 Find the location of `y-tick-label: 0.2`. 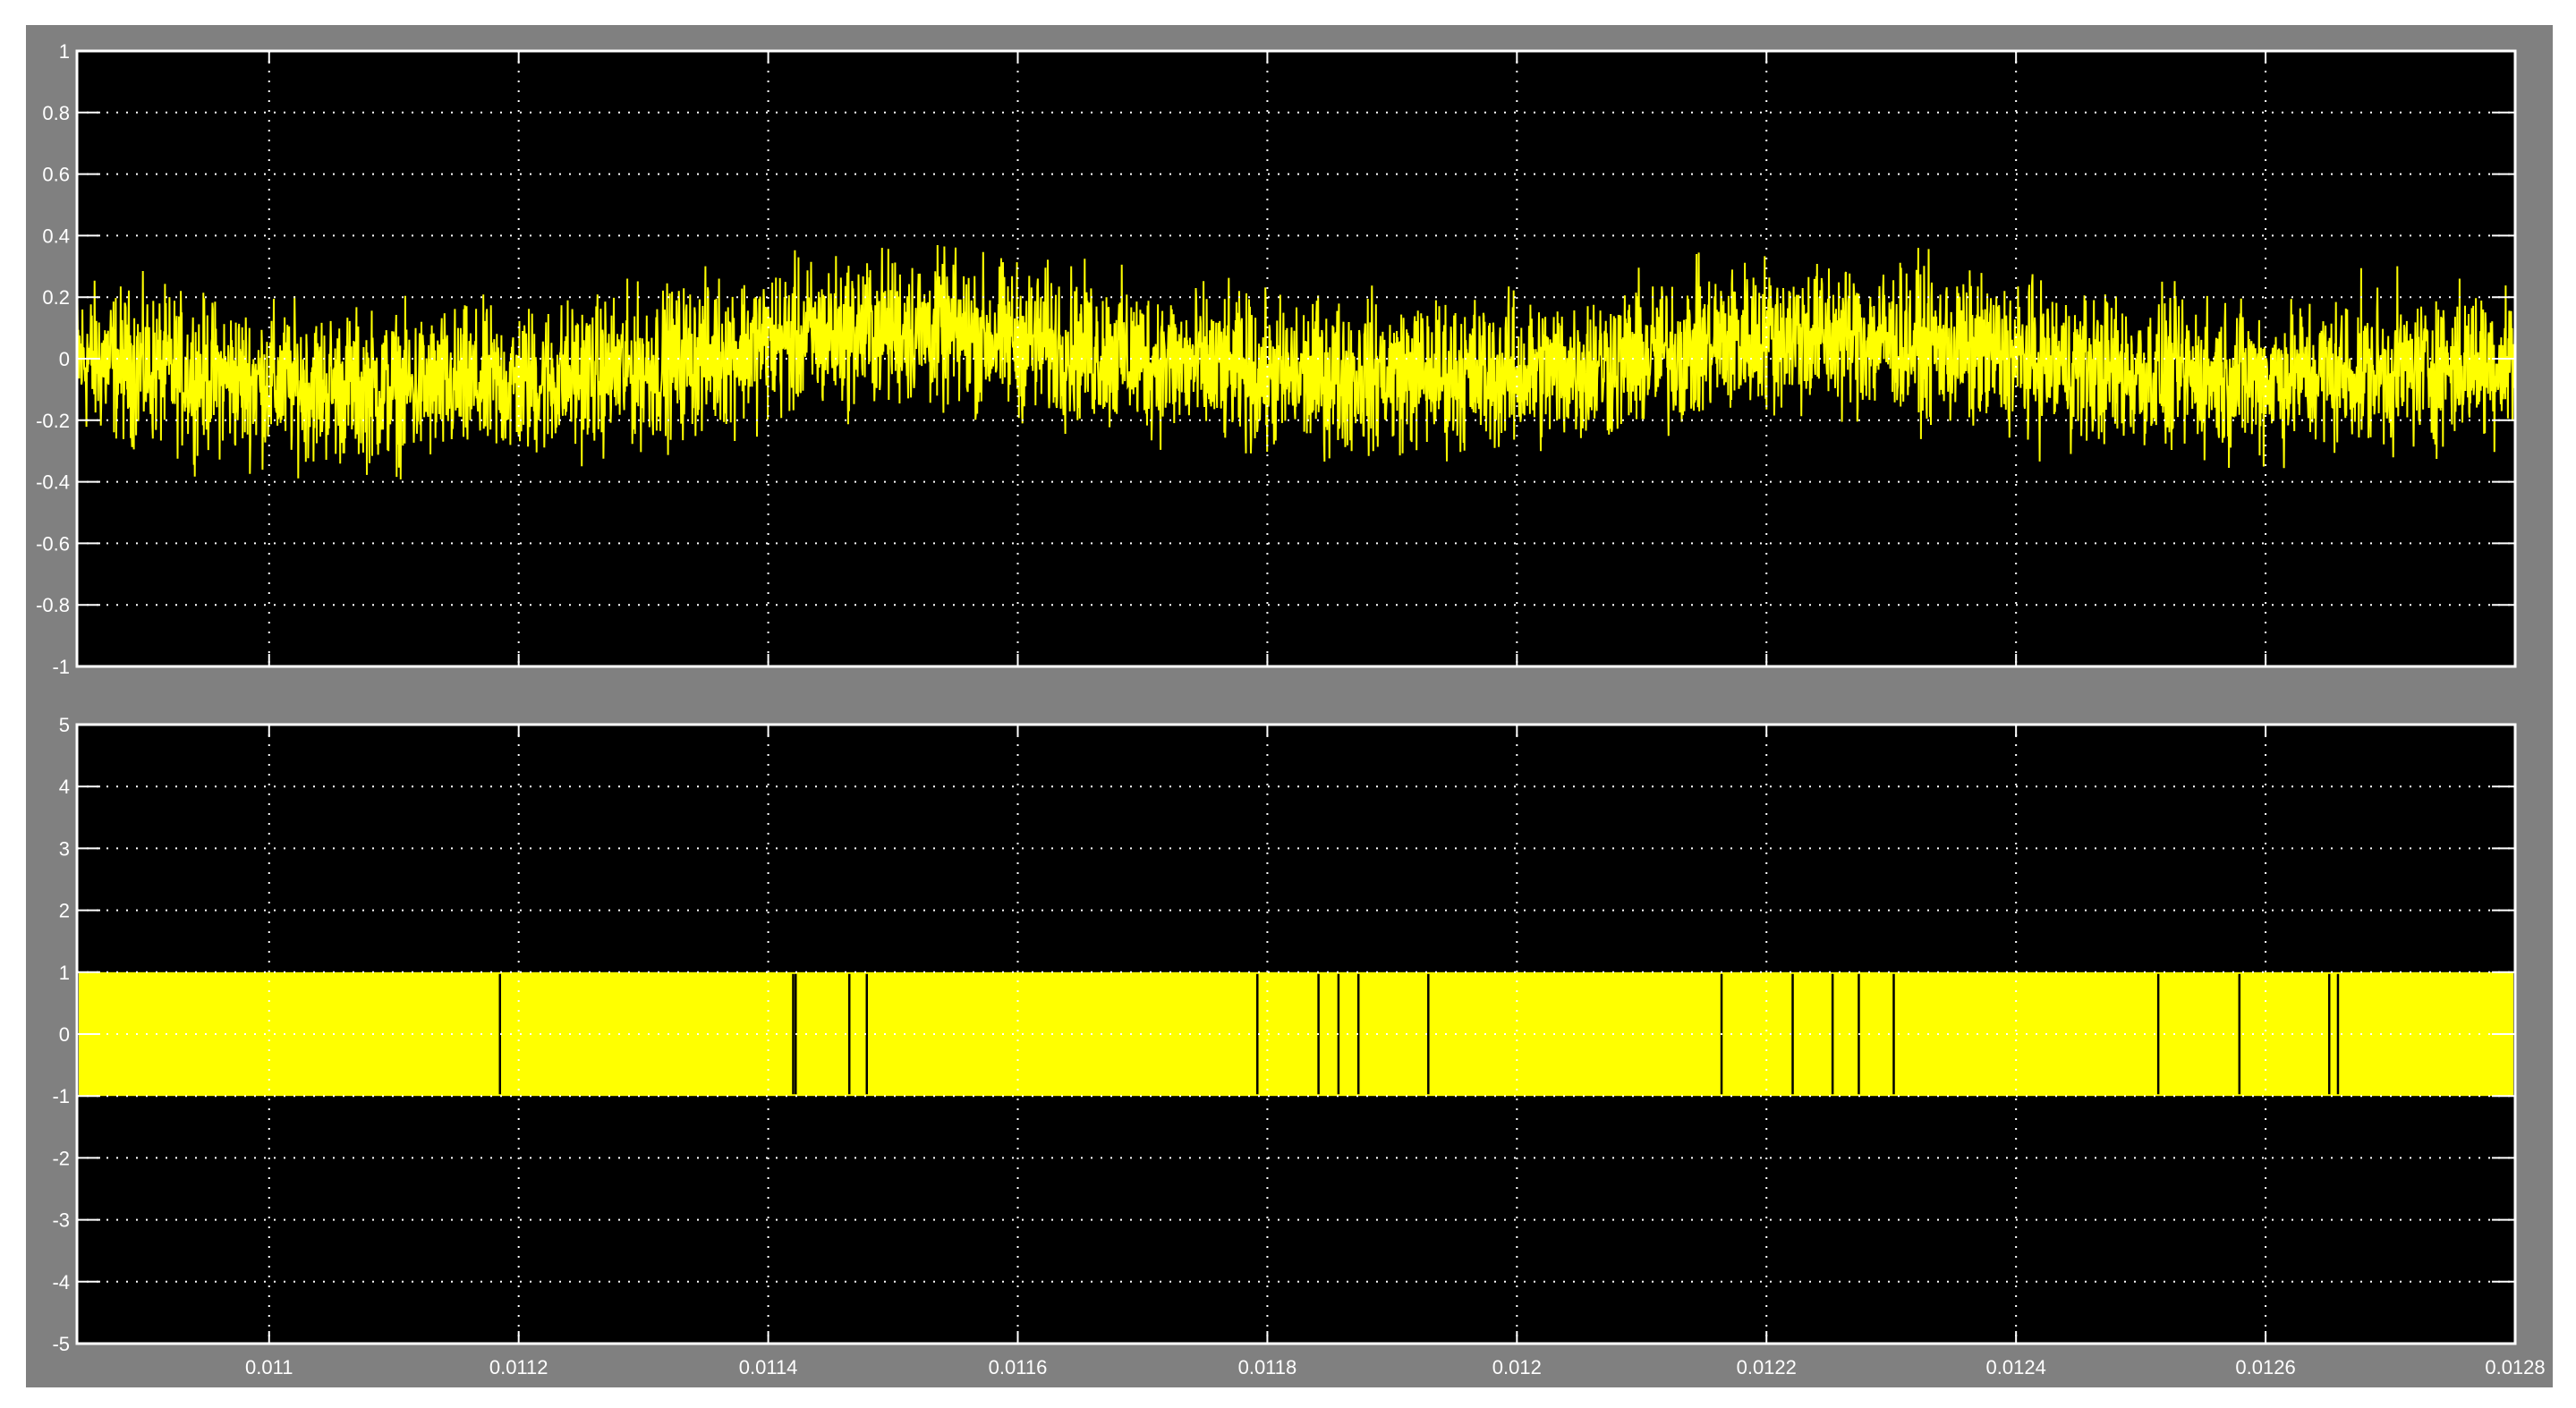

y-tick-label: 0.2 is located at coordinates (56, 297).